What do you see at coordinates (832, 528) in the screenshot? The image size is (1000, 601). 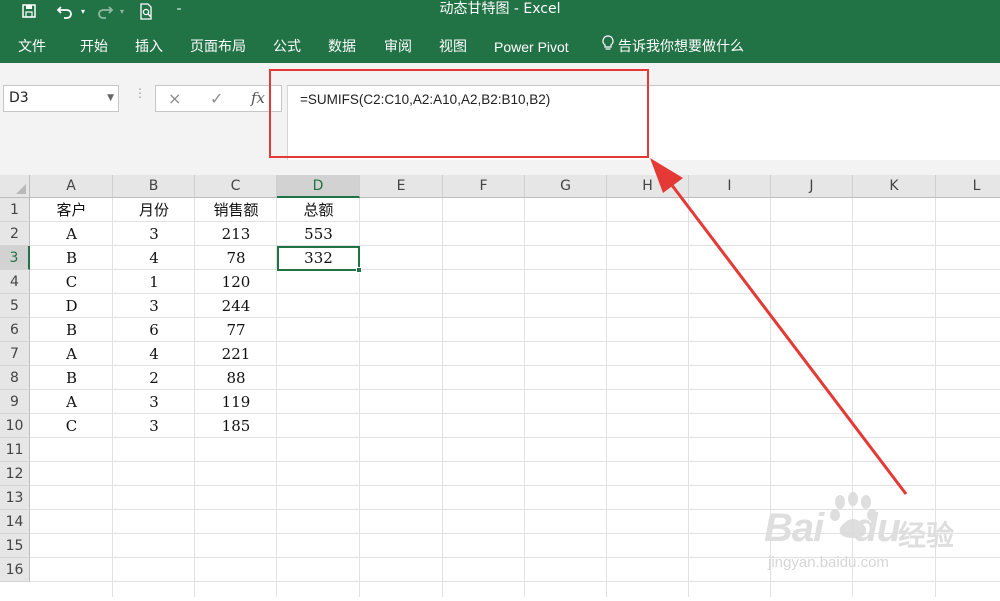 I see `watermark-brand: Bai du` at bounding box center [832, 528].